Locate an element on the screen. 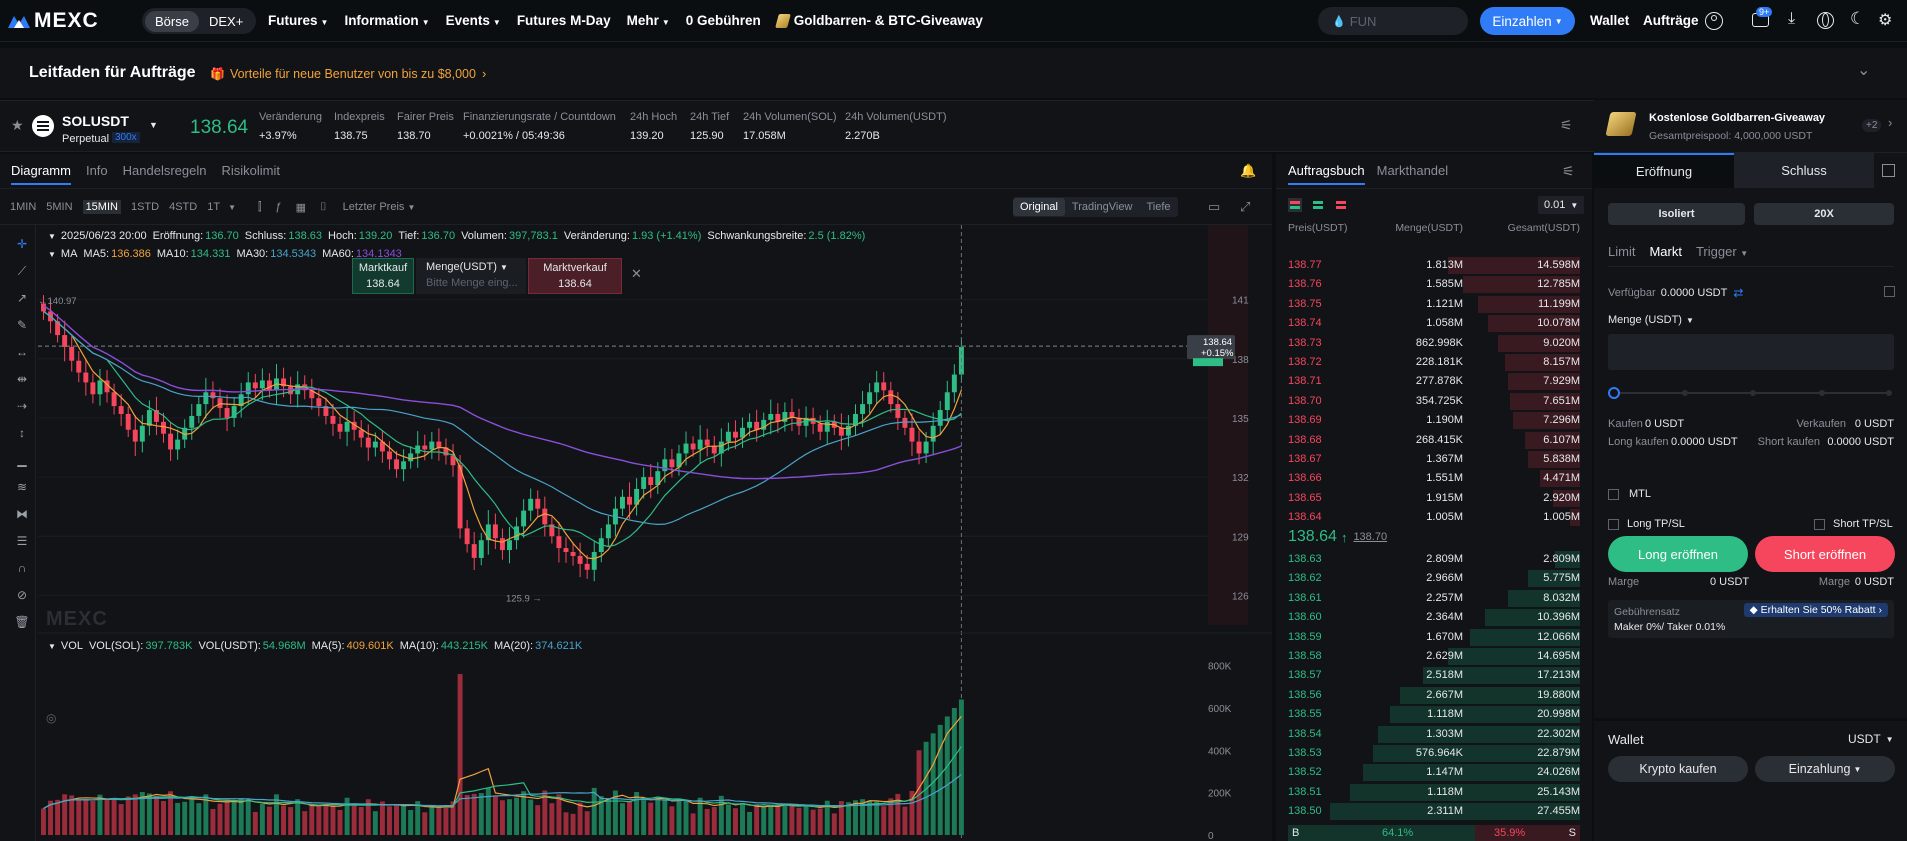 This screenshot has width=1907, height=841. ask-row: 138.75 1.121M 11.199M is located at coordinates (1434, 304).